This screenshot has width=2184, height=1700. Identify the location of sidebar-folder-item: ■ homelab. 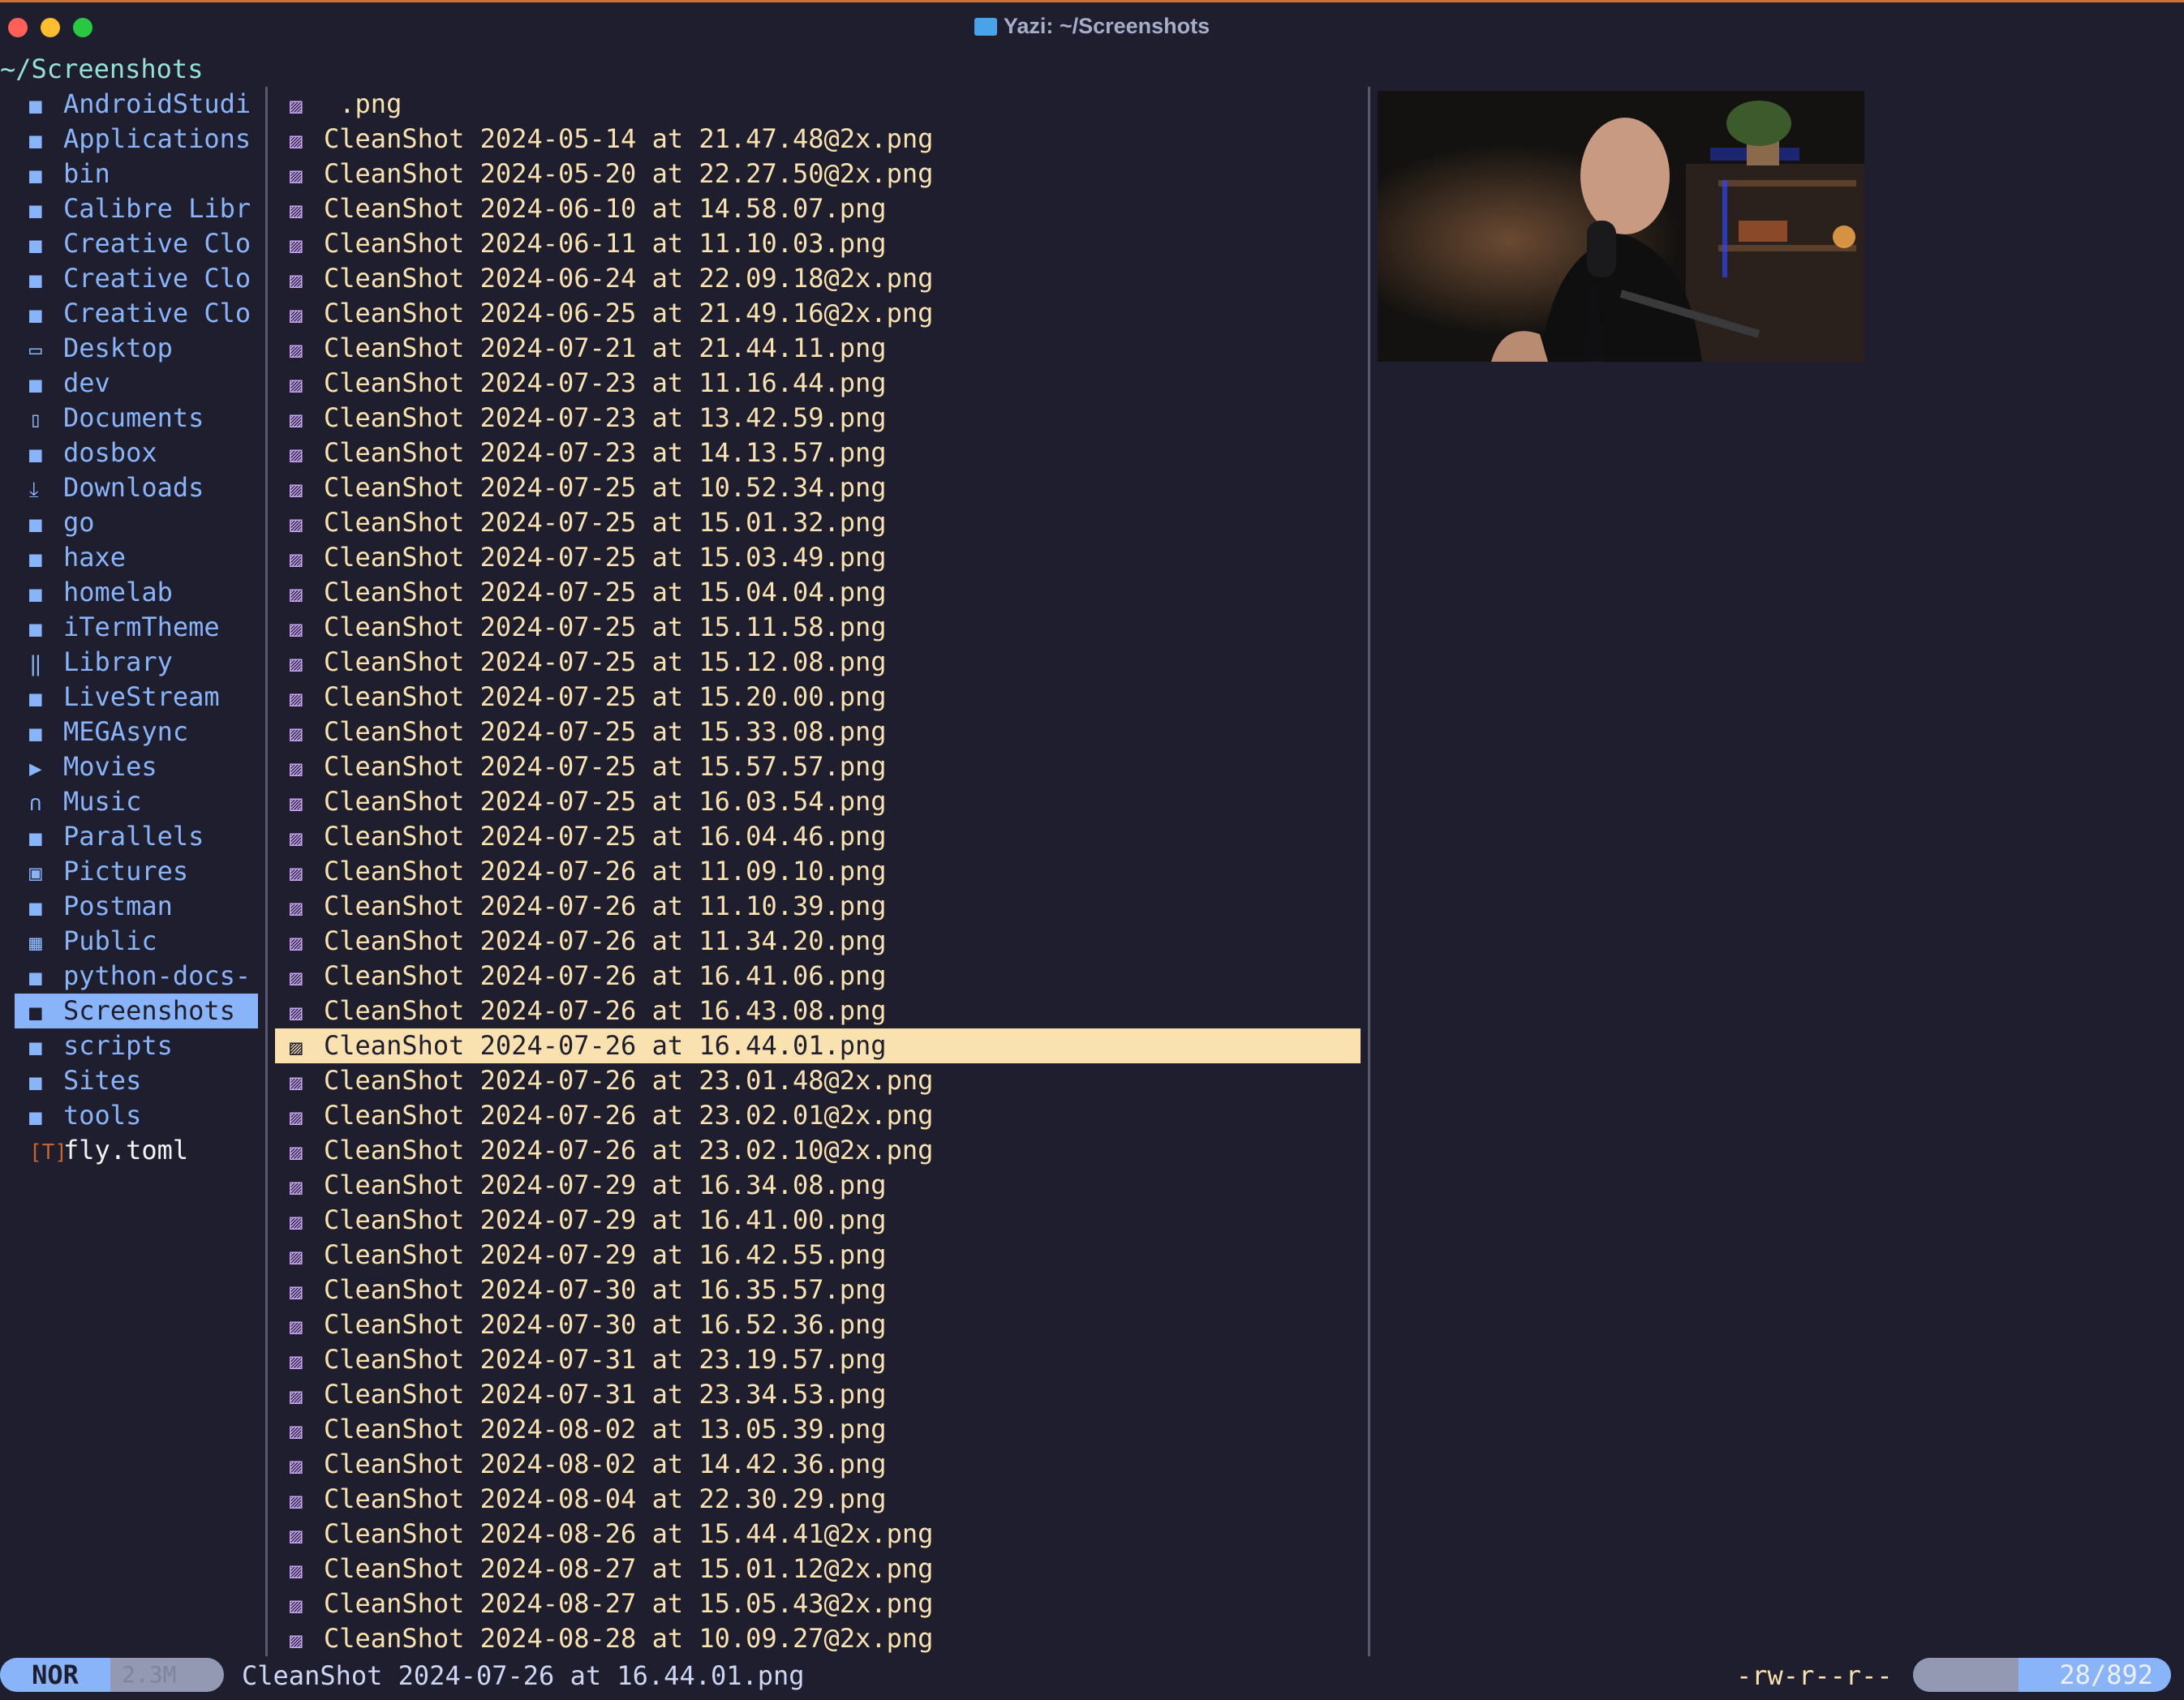
(136, 592).